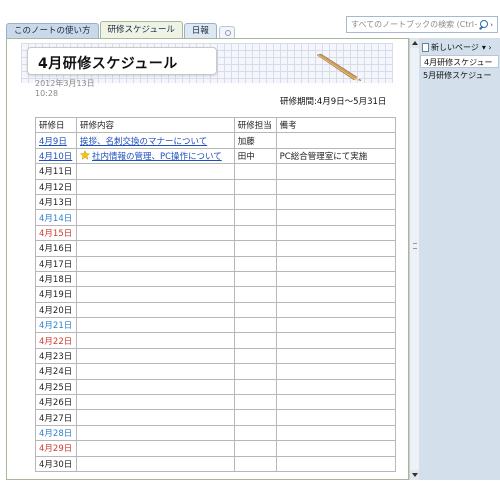 The width and height of the screenshot is (500, 500). What do you see at coordinates (56, 433) in the screenshot?
I see `date-cell: 4月28日` at bounding box center [56, 433].